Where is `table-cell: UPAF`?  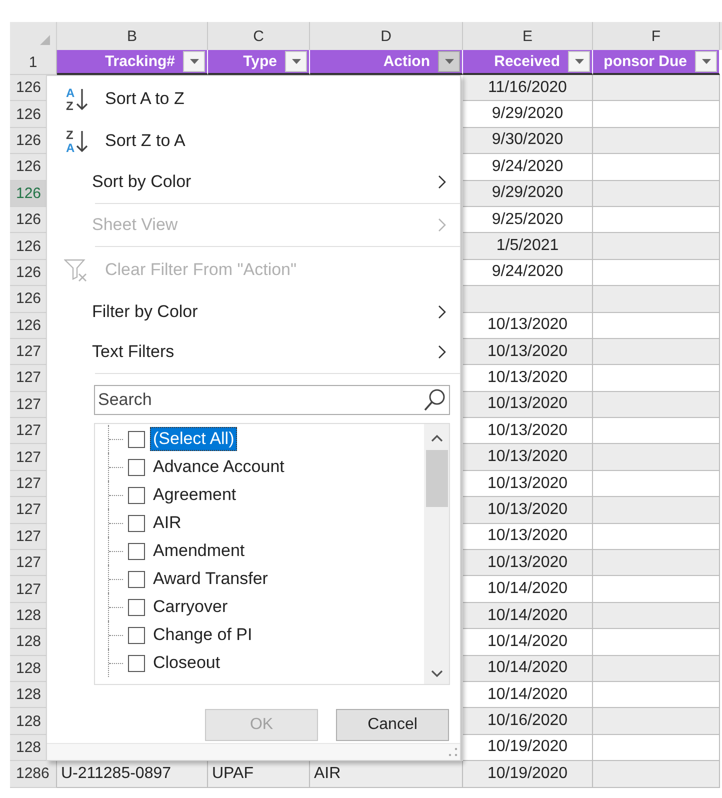 table-cell: UPAF is located at coordinates (259, 774).